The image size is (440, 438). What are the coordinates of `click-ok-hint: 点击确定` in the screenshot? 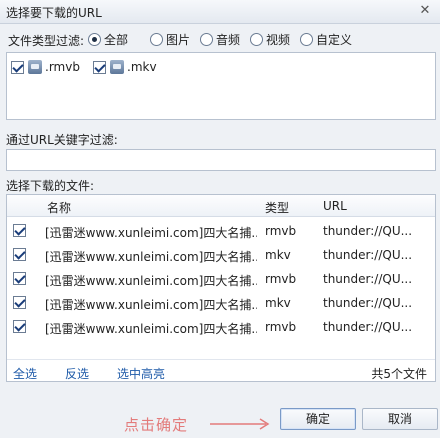 It's located at (156, 425).